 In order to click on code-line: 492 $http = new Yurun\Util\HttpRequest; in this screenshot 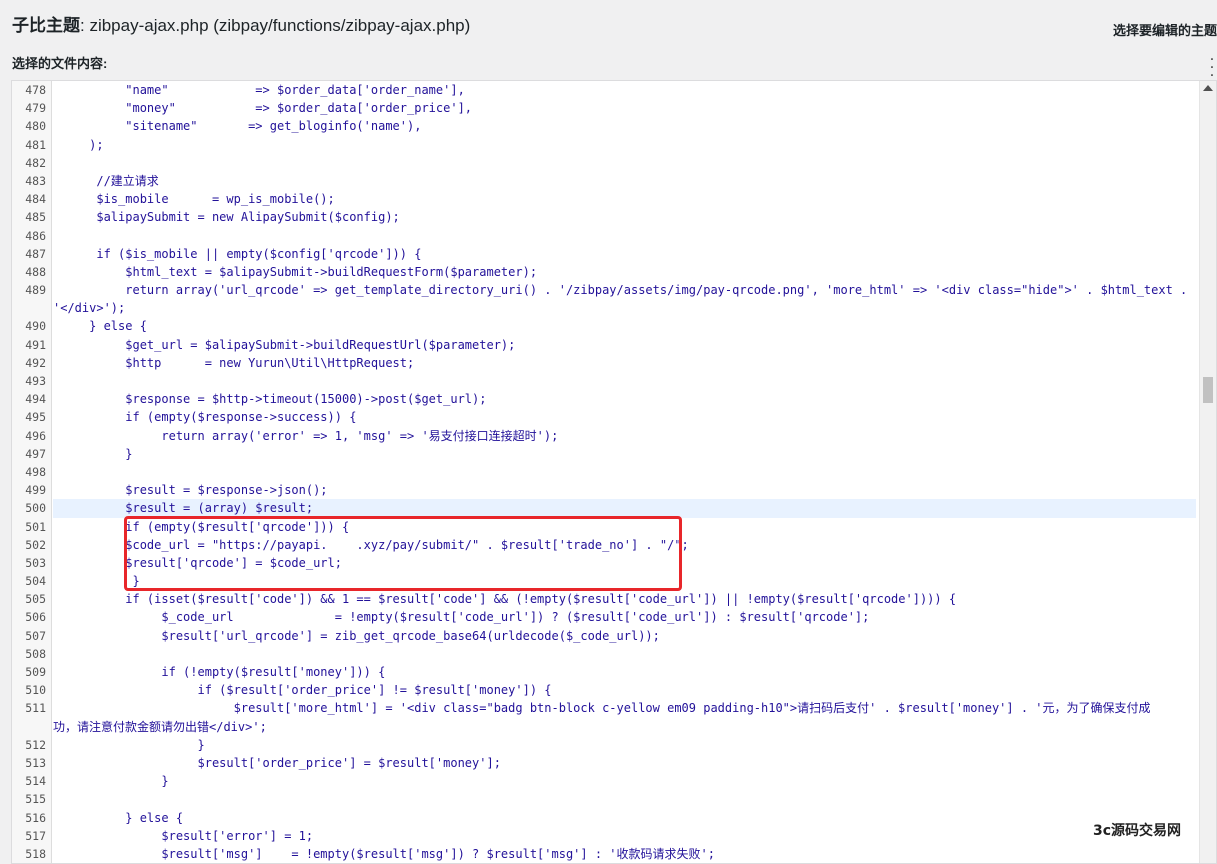, I will do `click(614, 363)`.